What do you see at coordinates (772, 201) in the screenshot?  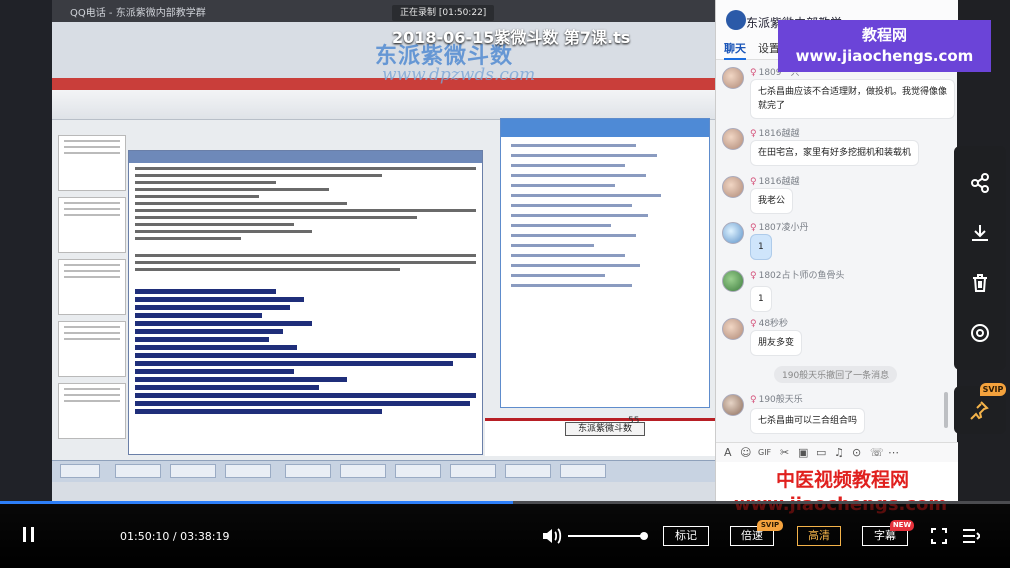 I see `message-bubble: 我老公` at bounding box center [772, 201].